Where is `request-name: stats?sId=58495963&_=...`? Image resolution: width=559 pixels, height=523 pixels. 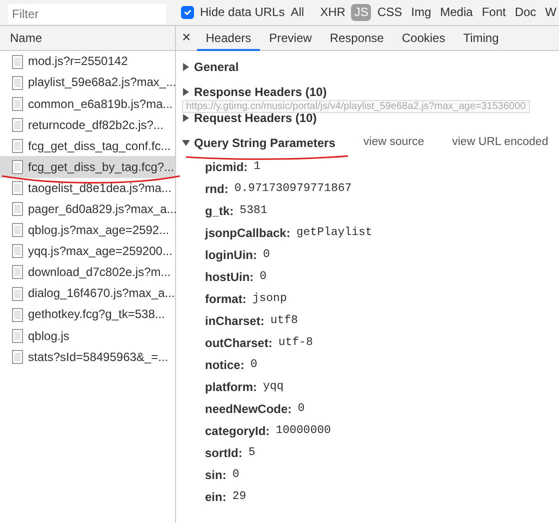
request-name: stats?sId=58495963&_=... is located at coordinates (98, 357).